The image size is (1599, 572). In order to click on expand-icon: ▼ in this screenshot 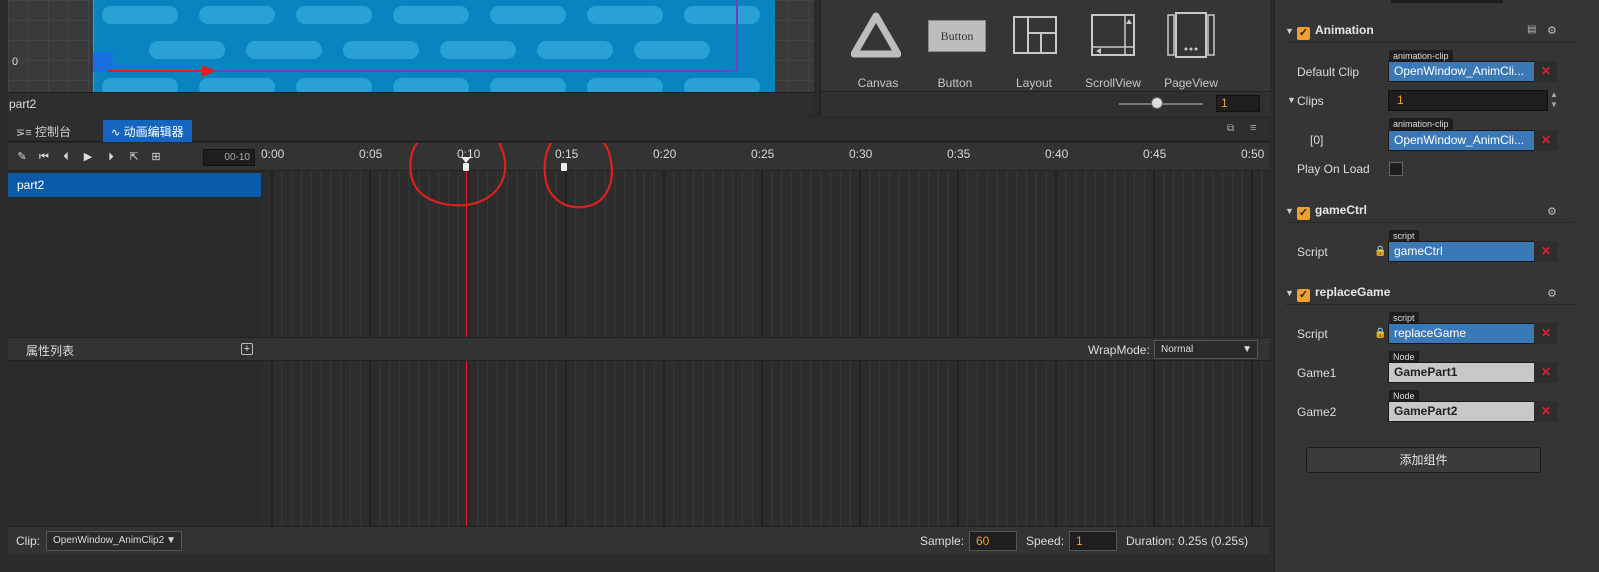, I will do `click(1291, 100)`.